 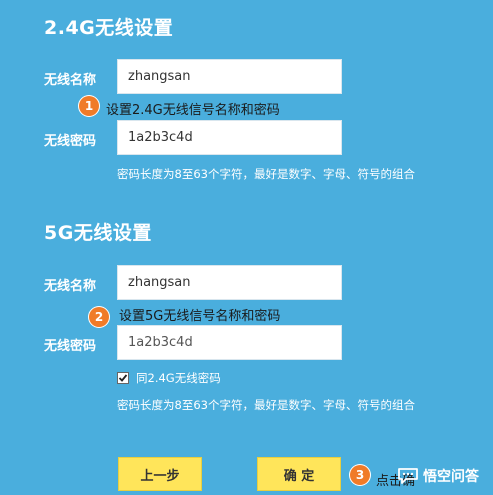 I want to click on chat-bubble-icon, so click(x=408, y=476).